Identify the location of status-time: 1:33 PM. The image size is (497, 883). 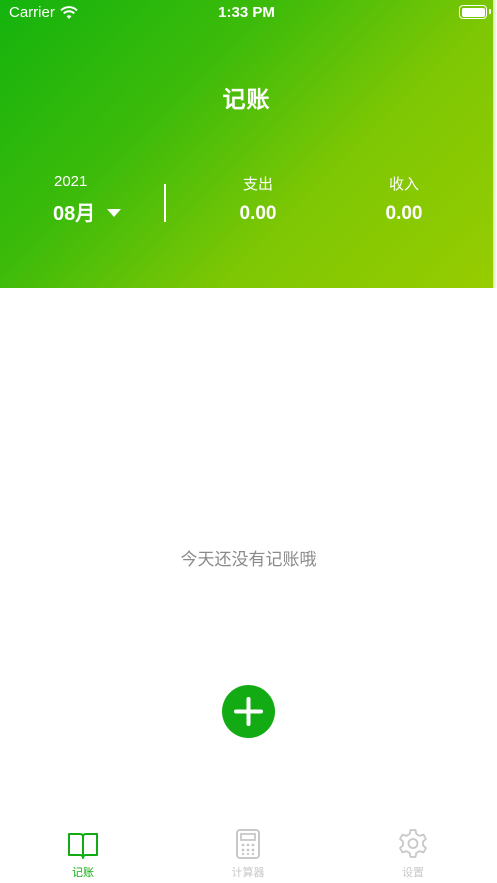
(246, 12).